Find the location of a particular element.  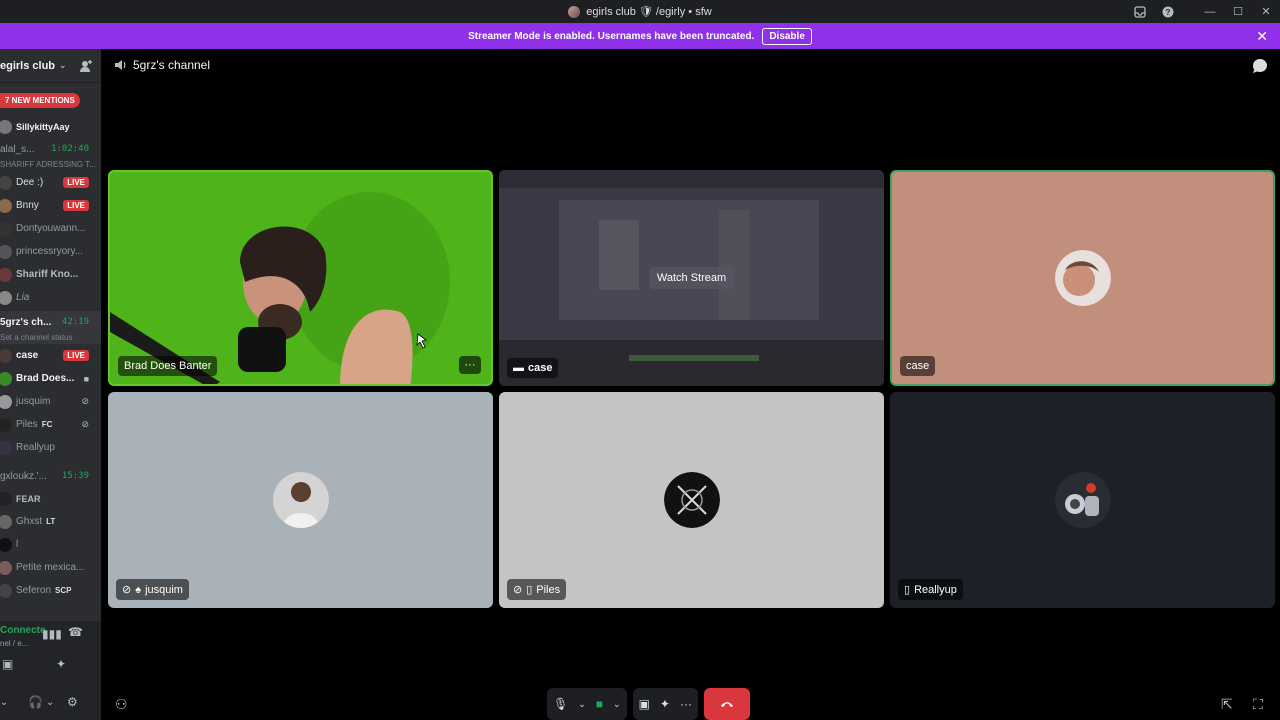

video-tile-brad: Brad Does Banter ··· is located at coordinates (300, 278).